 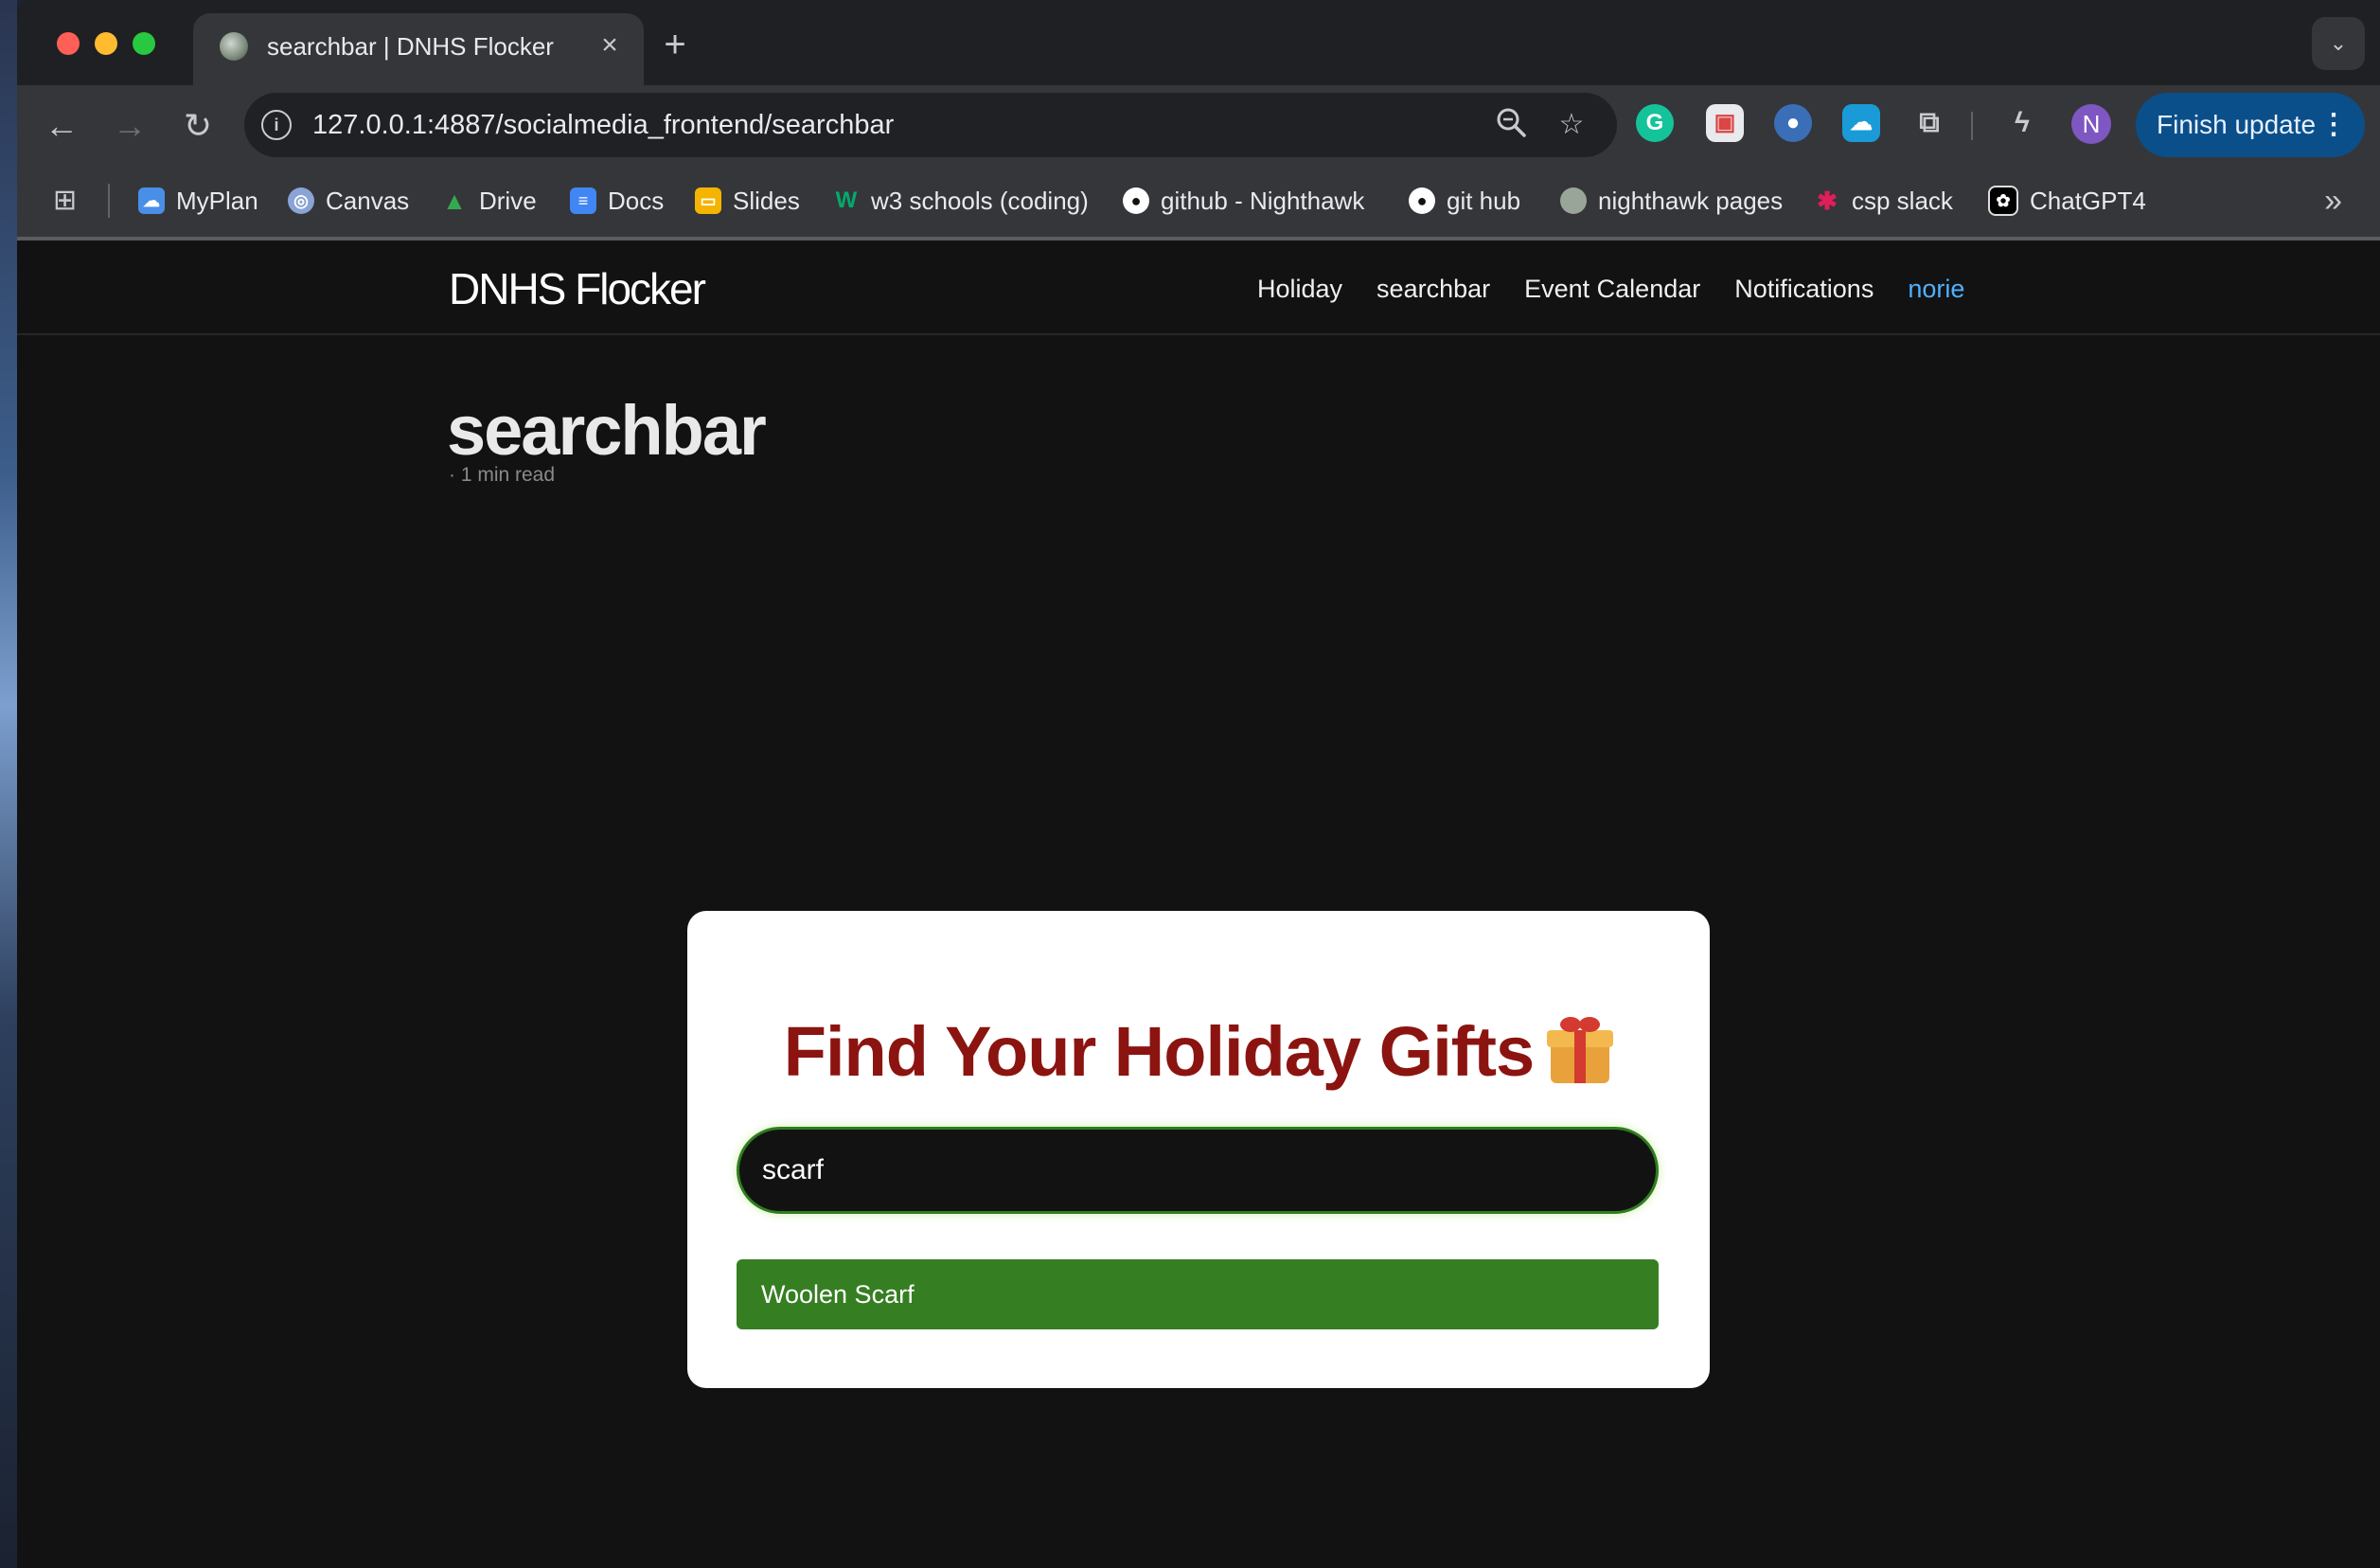 I want to click on bookmark-myplan: ☁ MyPlan, so click(x=198, y=201).